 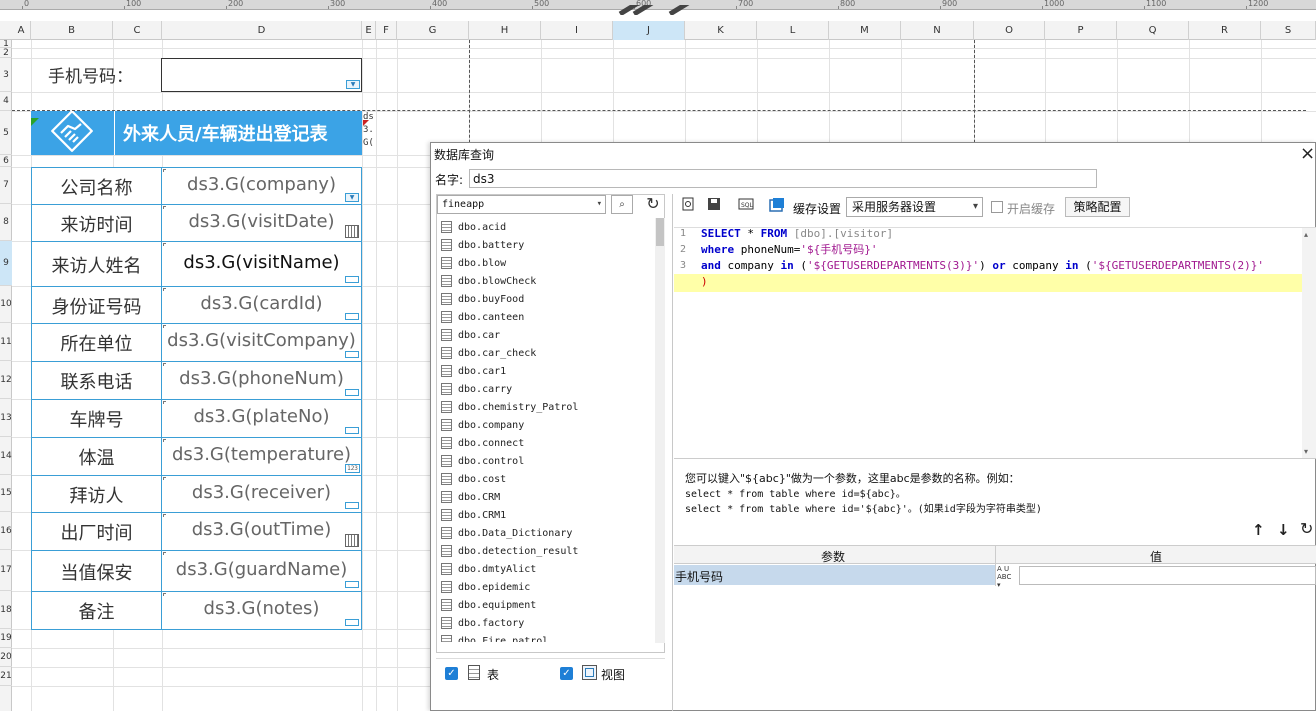 What do you see at coordinates (547, 606) in the screenshot?
I see `table-list-item: dbo.equipment` at bounding box center [547, 606].